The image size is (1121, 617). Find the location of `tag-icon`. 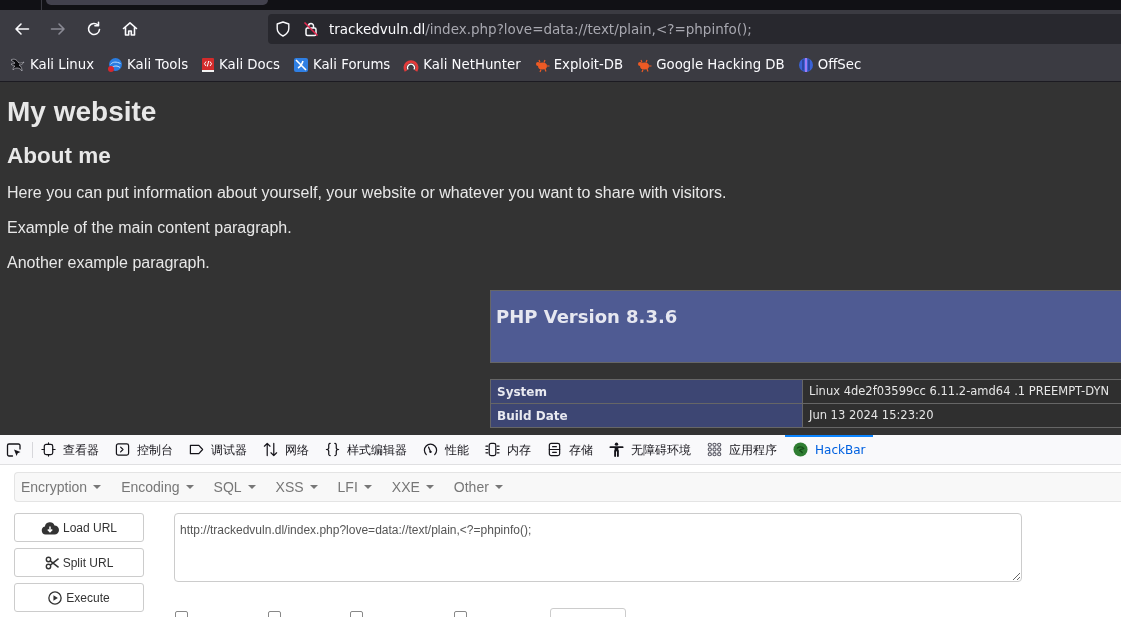

tag-icon is located at coordinates (196, 449).